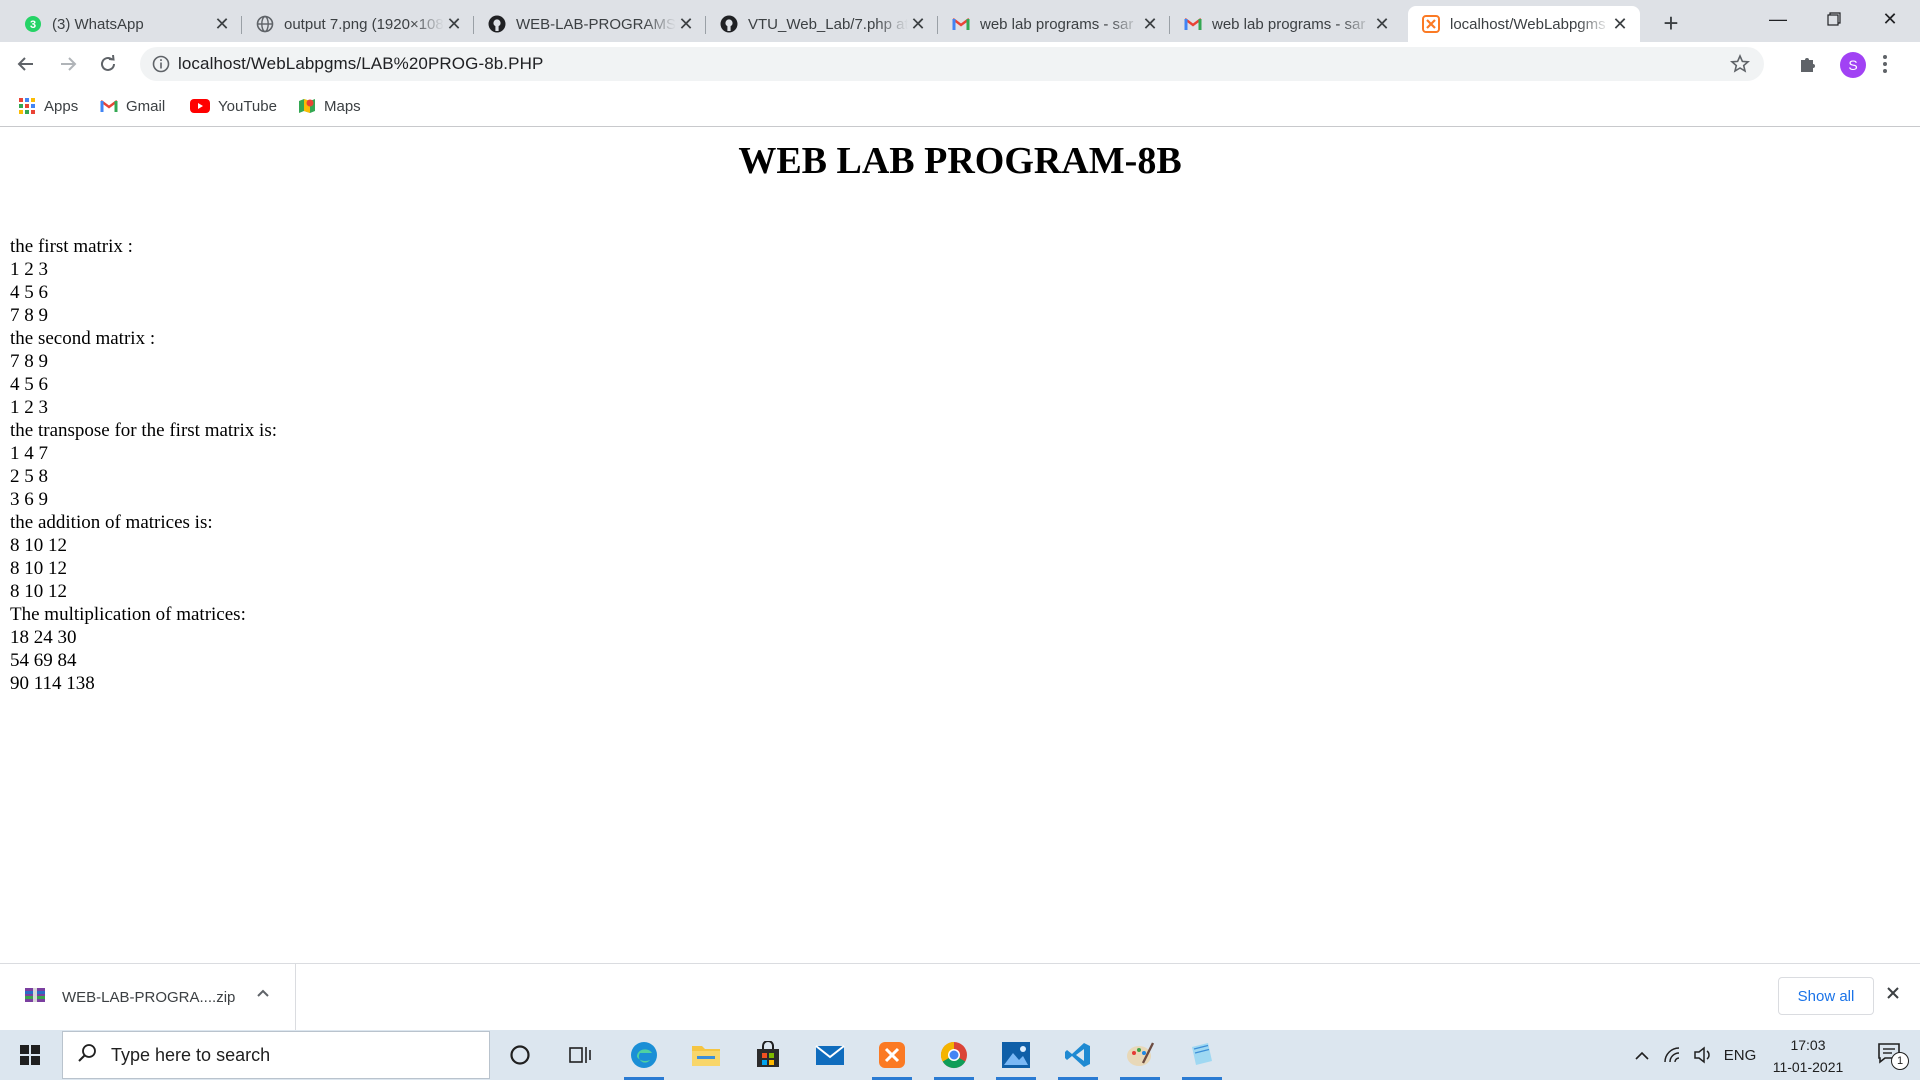 This screenshot has height=1080, width=1920. I want to click on output-line: 1 4 7, so click(29, 453).